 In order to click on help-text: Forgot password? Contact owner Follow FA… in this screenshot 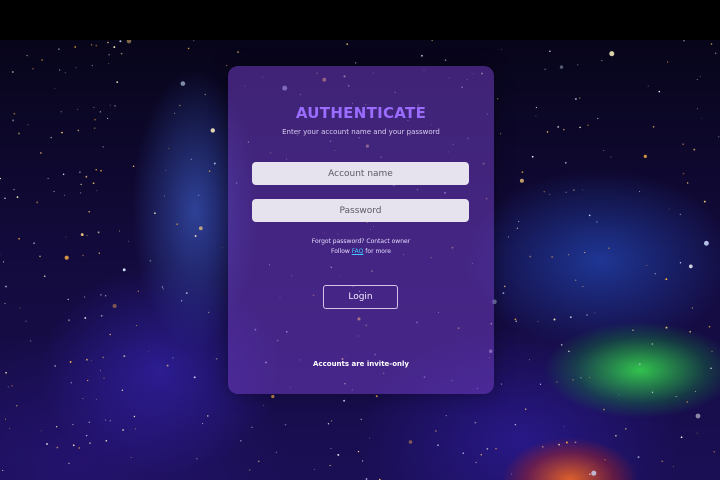, I will do `click(361, 247)`.